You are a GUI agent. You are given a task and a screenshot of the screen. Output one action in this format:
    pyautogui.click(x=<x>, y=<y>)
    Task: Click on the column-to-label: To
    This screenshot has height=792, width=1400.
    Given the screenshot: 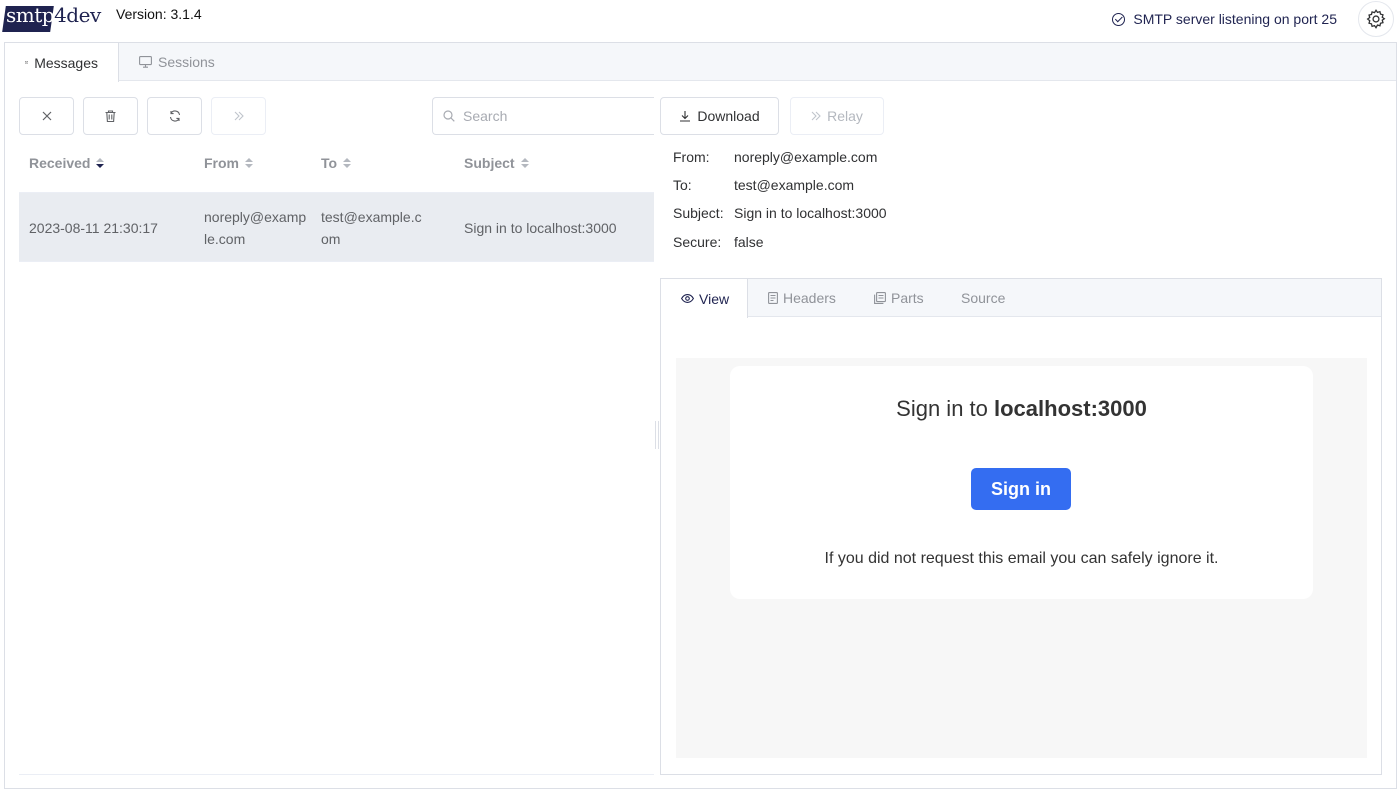 What is the action you would take?
    pyautogui.click(x=329, y=163)
    